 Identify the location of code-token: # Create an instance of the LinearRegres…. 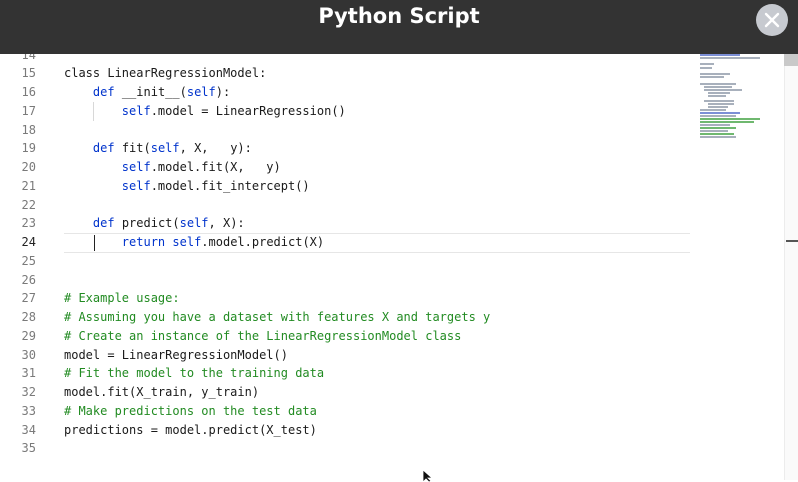
(263, 335).